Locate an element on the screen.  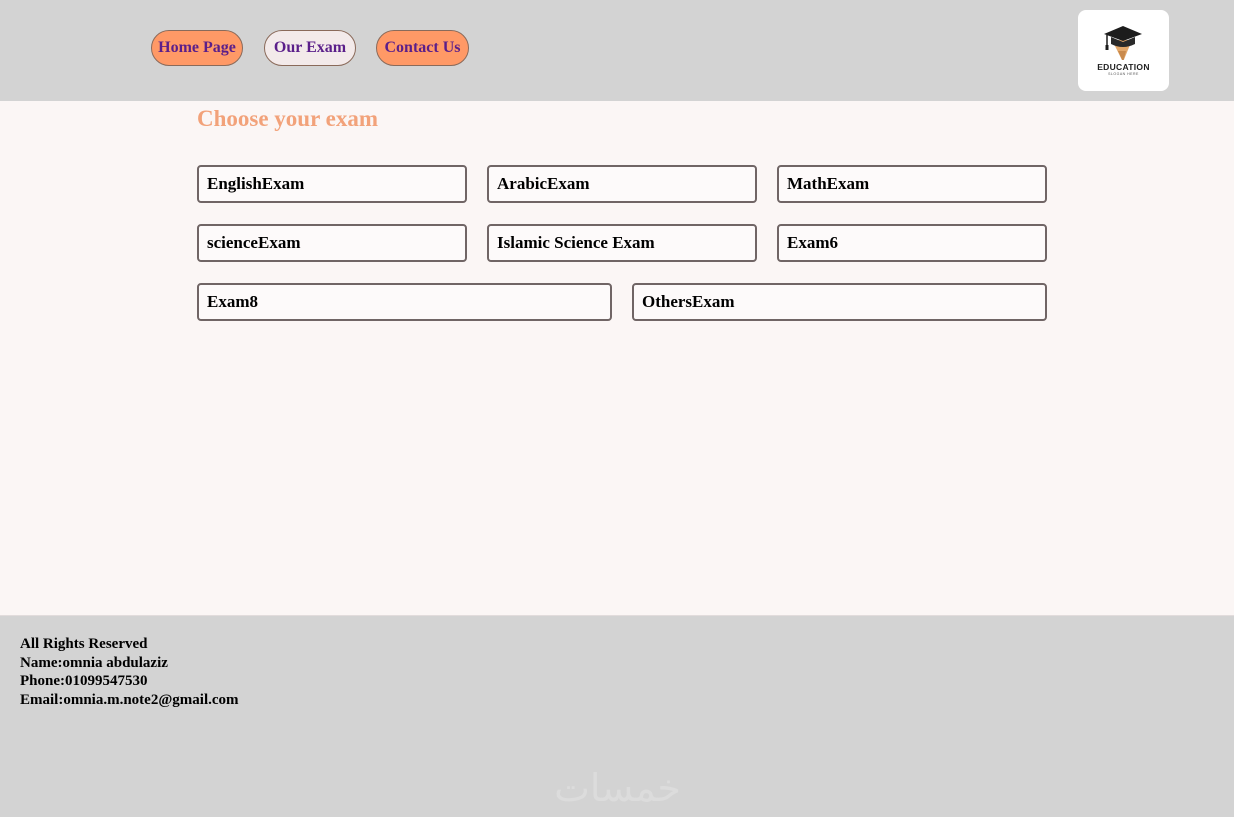
watermark: خمسات is located at coordinates (617, 788).